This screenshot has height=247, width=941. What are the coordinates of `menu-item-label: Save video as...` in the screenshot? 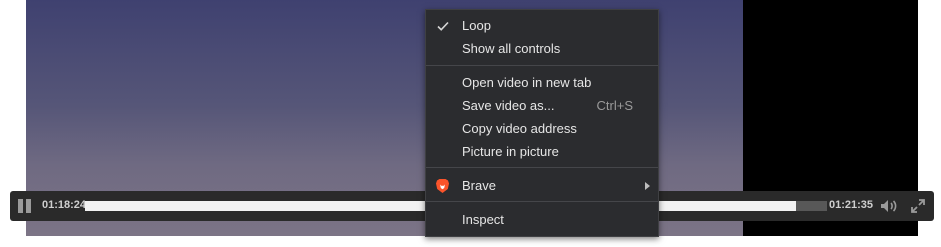 It's located at (508, 105).